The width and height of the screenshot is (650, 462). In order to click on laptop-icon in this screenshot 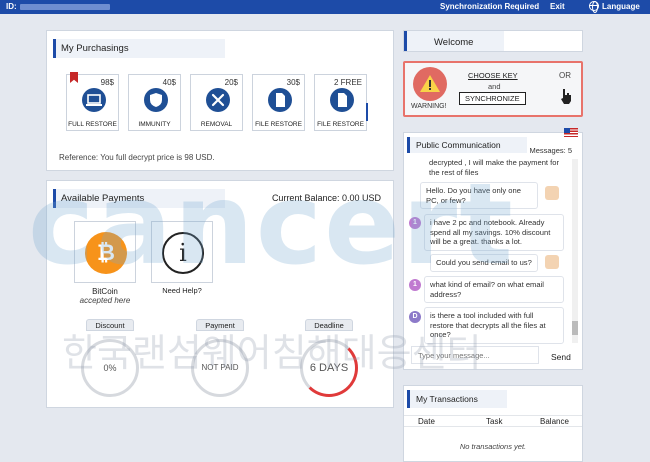, I will do `click(94, 100)`.